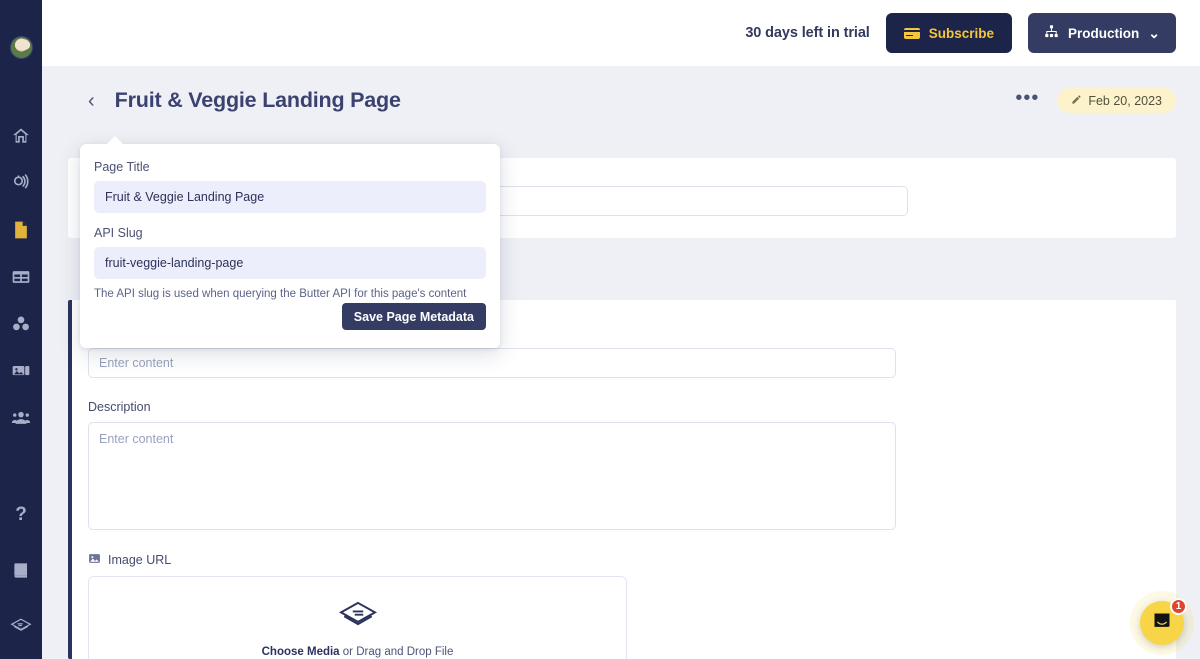 This screenshot has height=659, width=1200. What do you see at coordinates (1125, 100) in the screenshot?
I see `date-badge-label: Feb 20, 2023` at bounding box center [1125, 100].